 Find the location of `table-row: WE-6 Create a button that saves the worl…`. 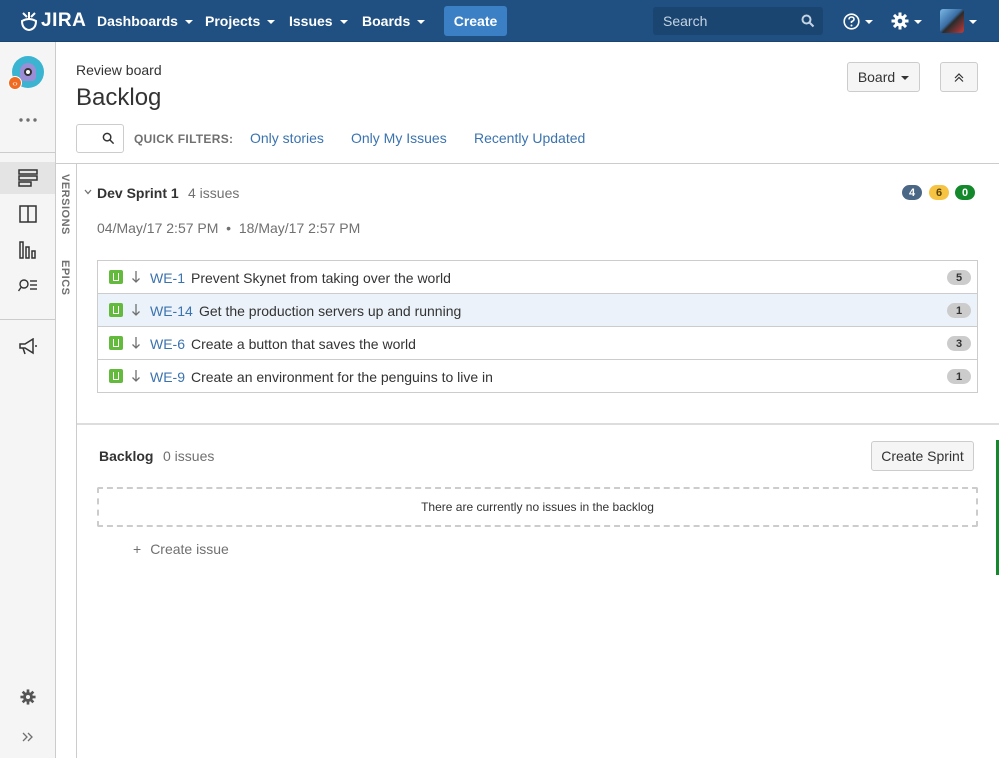

table-row: WE-6 Create a button that saves the worl… is located at coordinates (537, 343).